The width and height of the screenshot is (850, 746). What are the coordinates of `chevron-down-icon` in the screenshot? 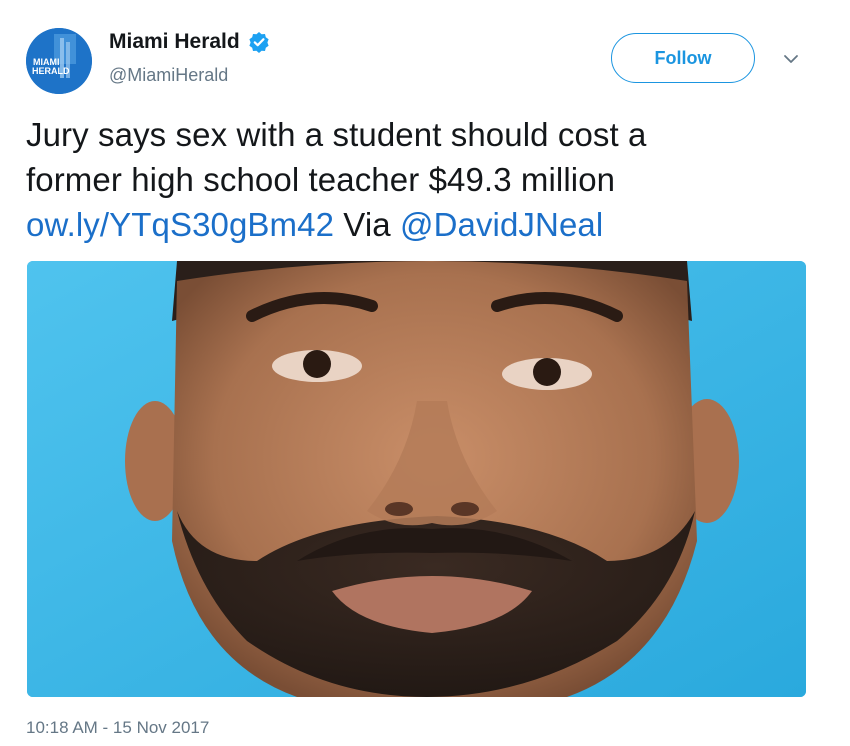 It's located at (791, 59).